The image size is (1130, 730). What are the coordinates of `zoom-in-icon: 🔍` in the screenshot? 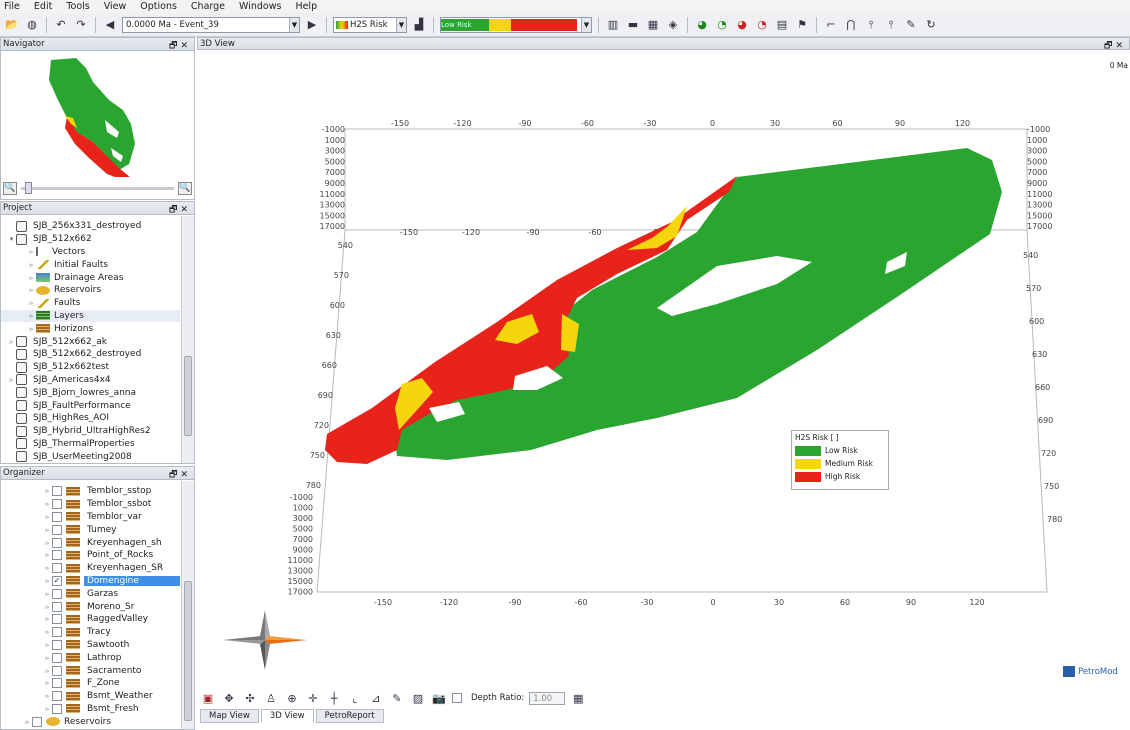 It's located at (185, 188).